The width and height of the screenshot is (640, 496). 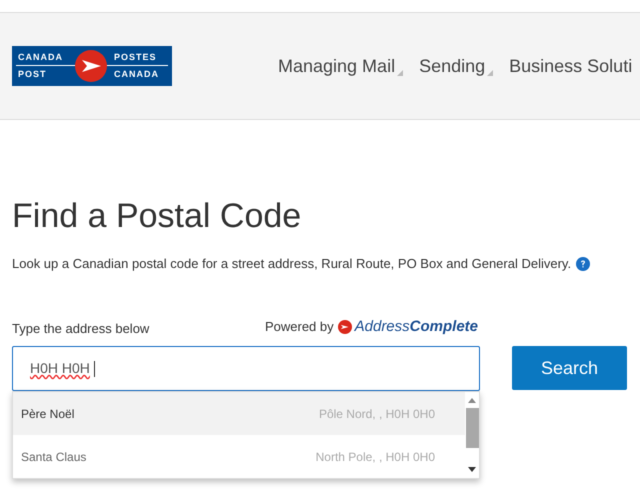 I want to click on address-field: H0H H0H, so click(x=246, y=368).